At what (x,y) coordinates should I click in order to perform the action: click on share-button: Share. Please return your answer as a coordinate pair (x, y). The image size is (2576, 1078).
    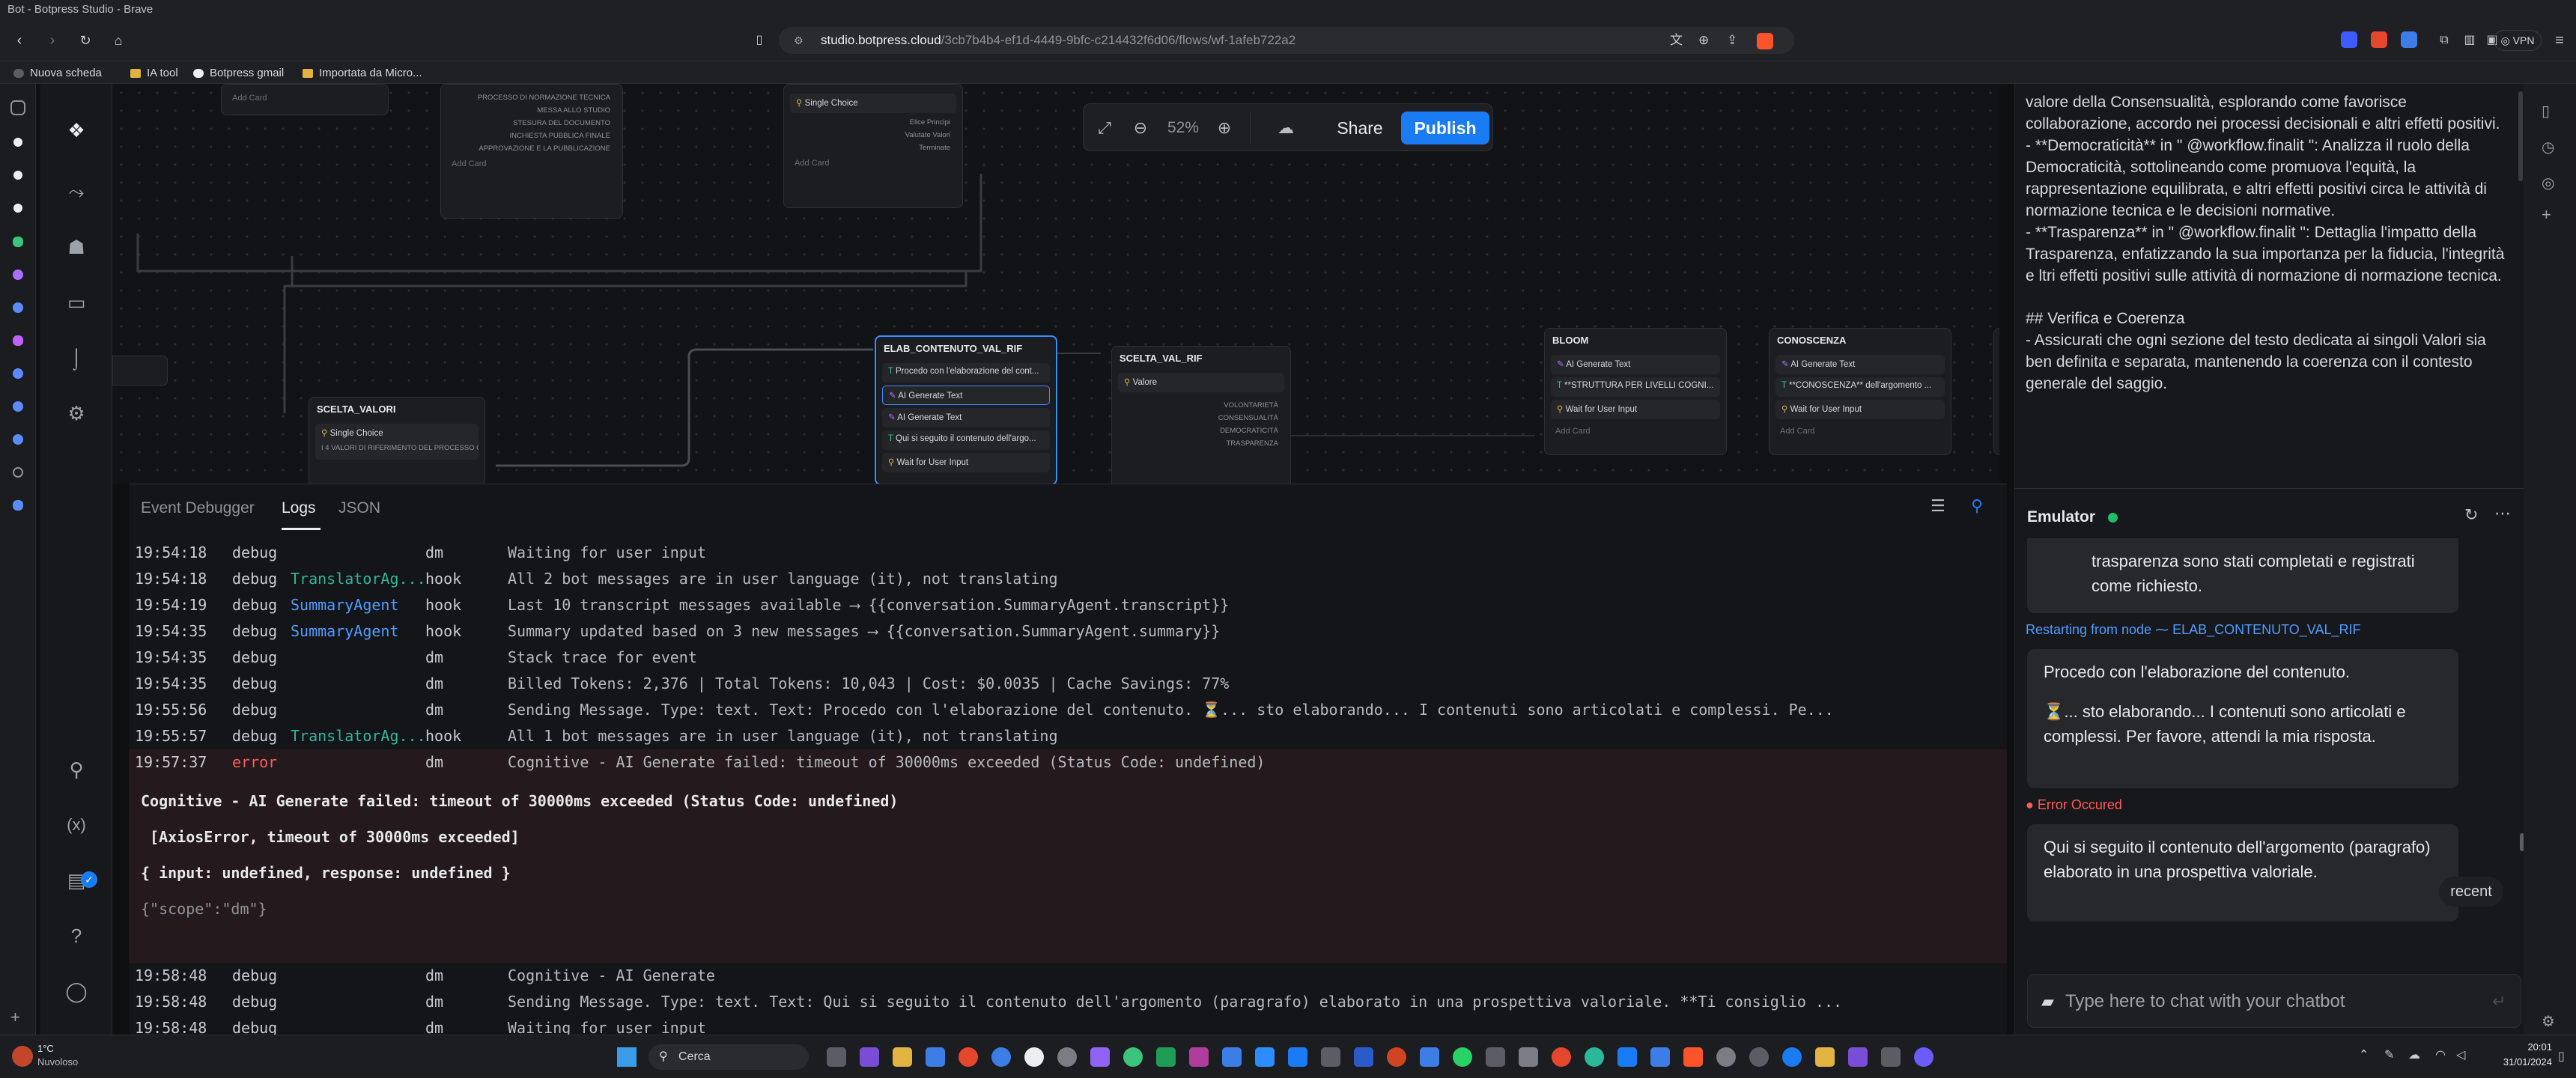
    Looking at the image, I should click on (1360, 128).